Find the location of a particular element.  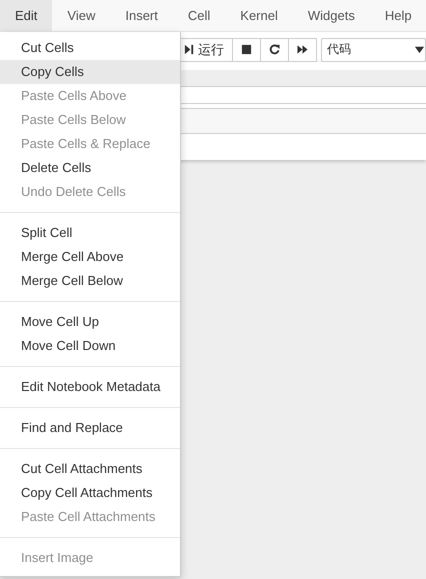

menu-item: Cut Cell Attachments is located at coordinates (90, 469).